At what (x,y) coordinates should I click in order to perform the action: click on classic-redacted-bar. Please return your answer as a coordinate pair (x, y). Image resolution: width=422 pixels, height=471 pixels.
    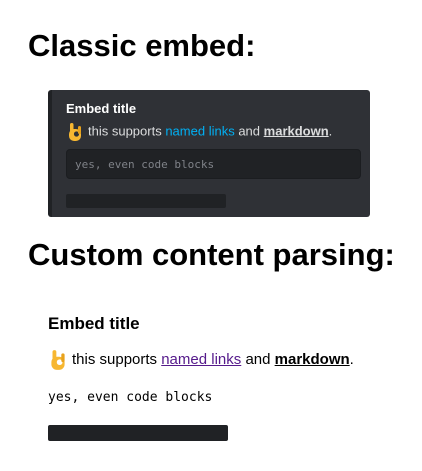
    Looking at the image, I should click on (146, 201).